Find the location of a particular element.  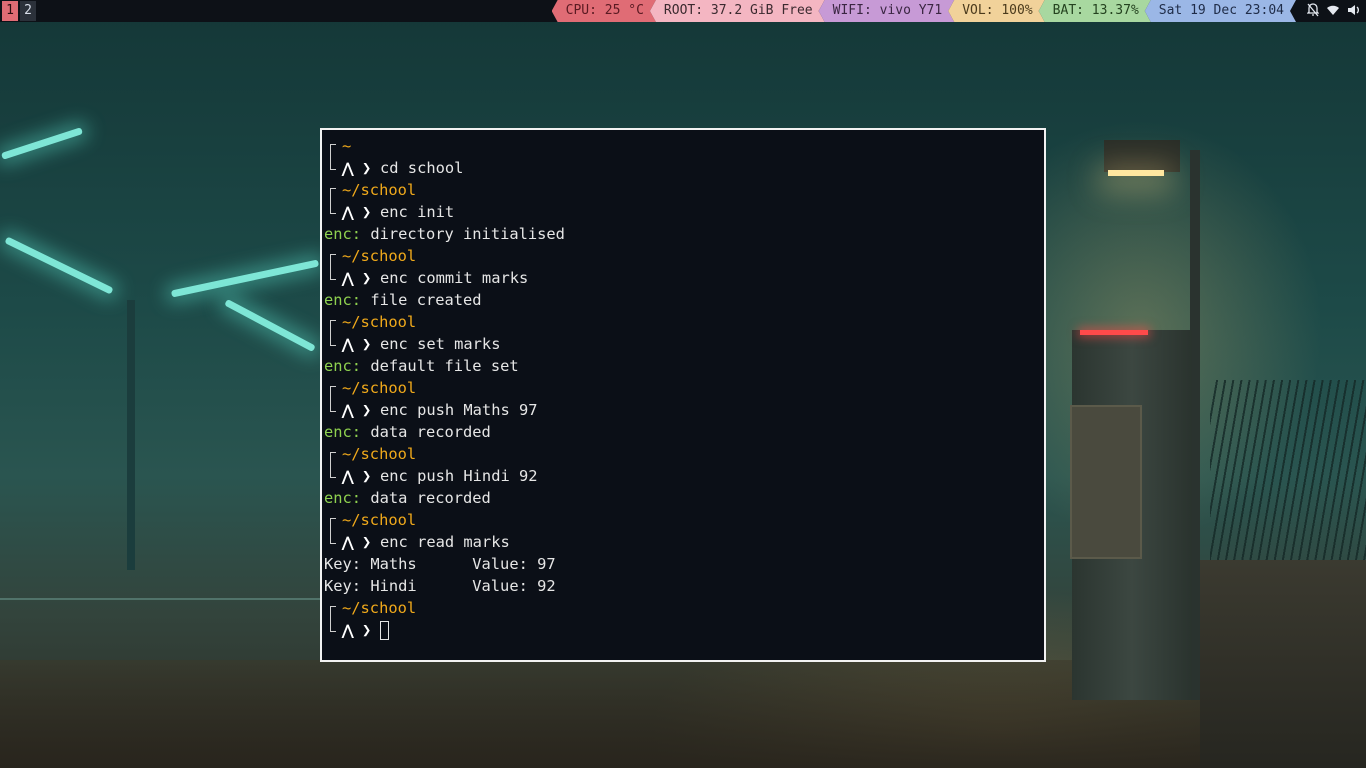

datetime-status: Sat 19 Dec 23:04 is located at coordinates (1220, 11).